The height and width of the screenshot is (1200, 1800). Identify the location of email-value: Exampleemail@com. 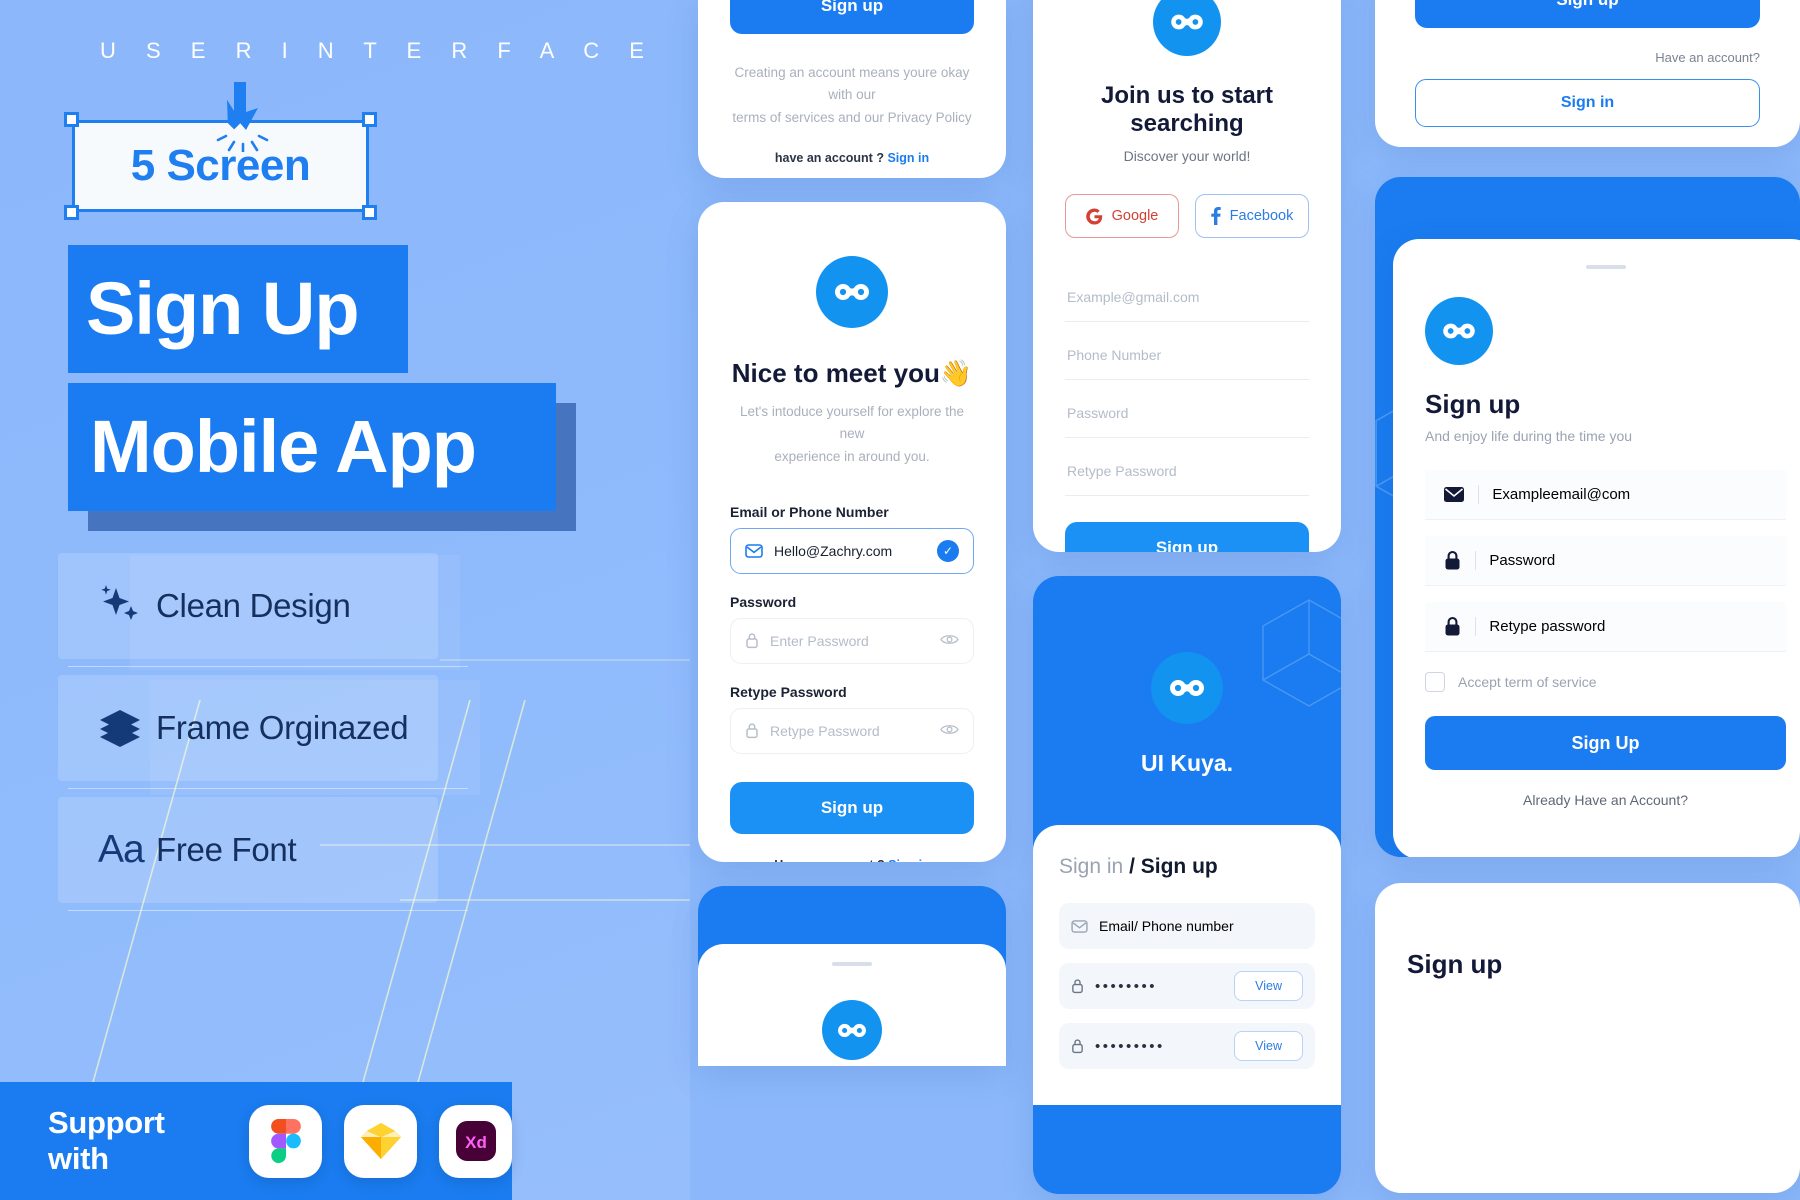
(1561, 494).